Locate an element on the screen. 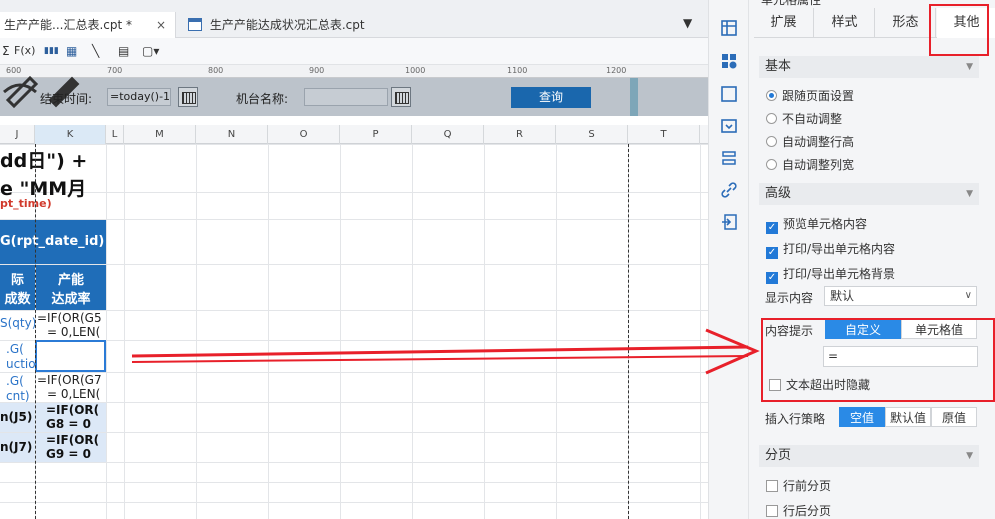 Image resolution: width=995 pixels, height=519 pixels. column-header-q: Q is located at coordinates (448, 134).